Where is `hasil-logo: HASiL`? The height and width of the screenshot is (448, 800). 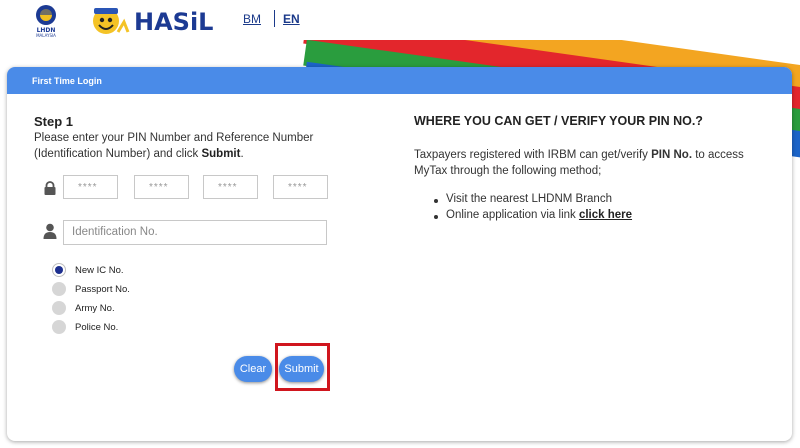 hasil-logo: HASiL is located at coordinates (157, 20).